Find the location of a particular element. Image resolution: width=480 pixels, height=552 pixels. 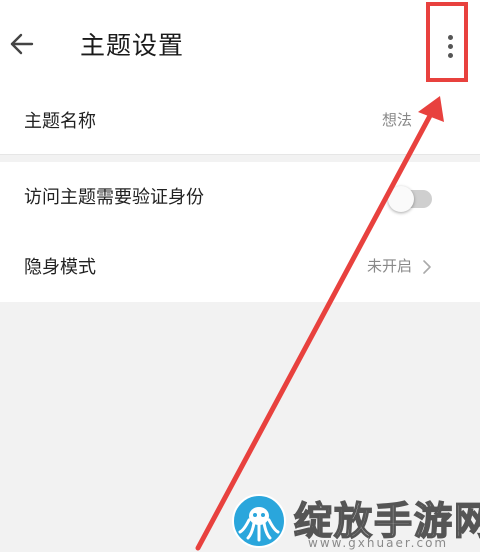

stealth-mode-row: 隐身模式 未开启 is located at coordinates (240, 268).